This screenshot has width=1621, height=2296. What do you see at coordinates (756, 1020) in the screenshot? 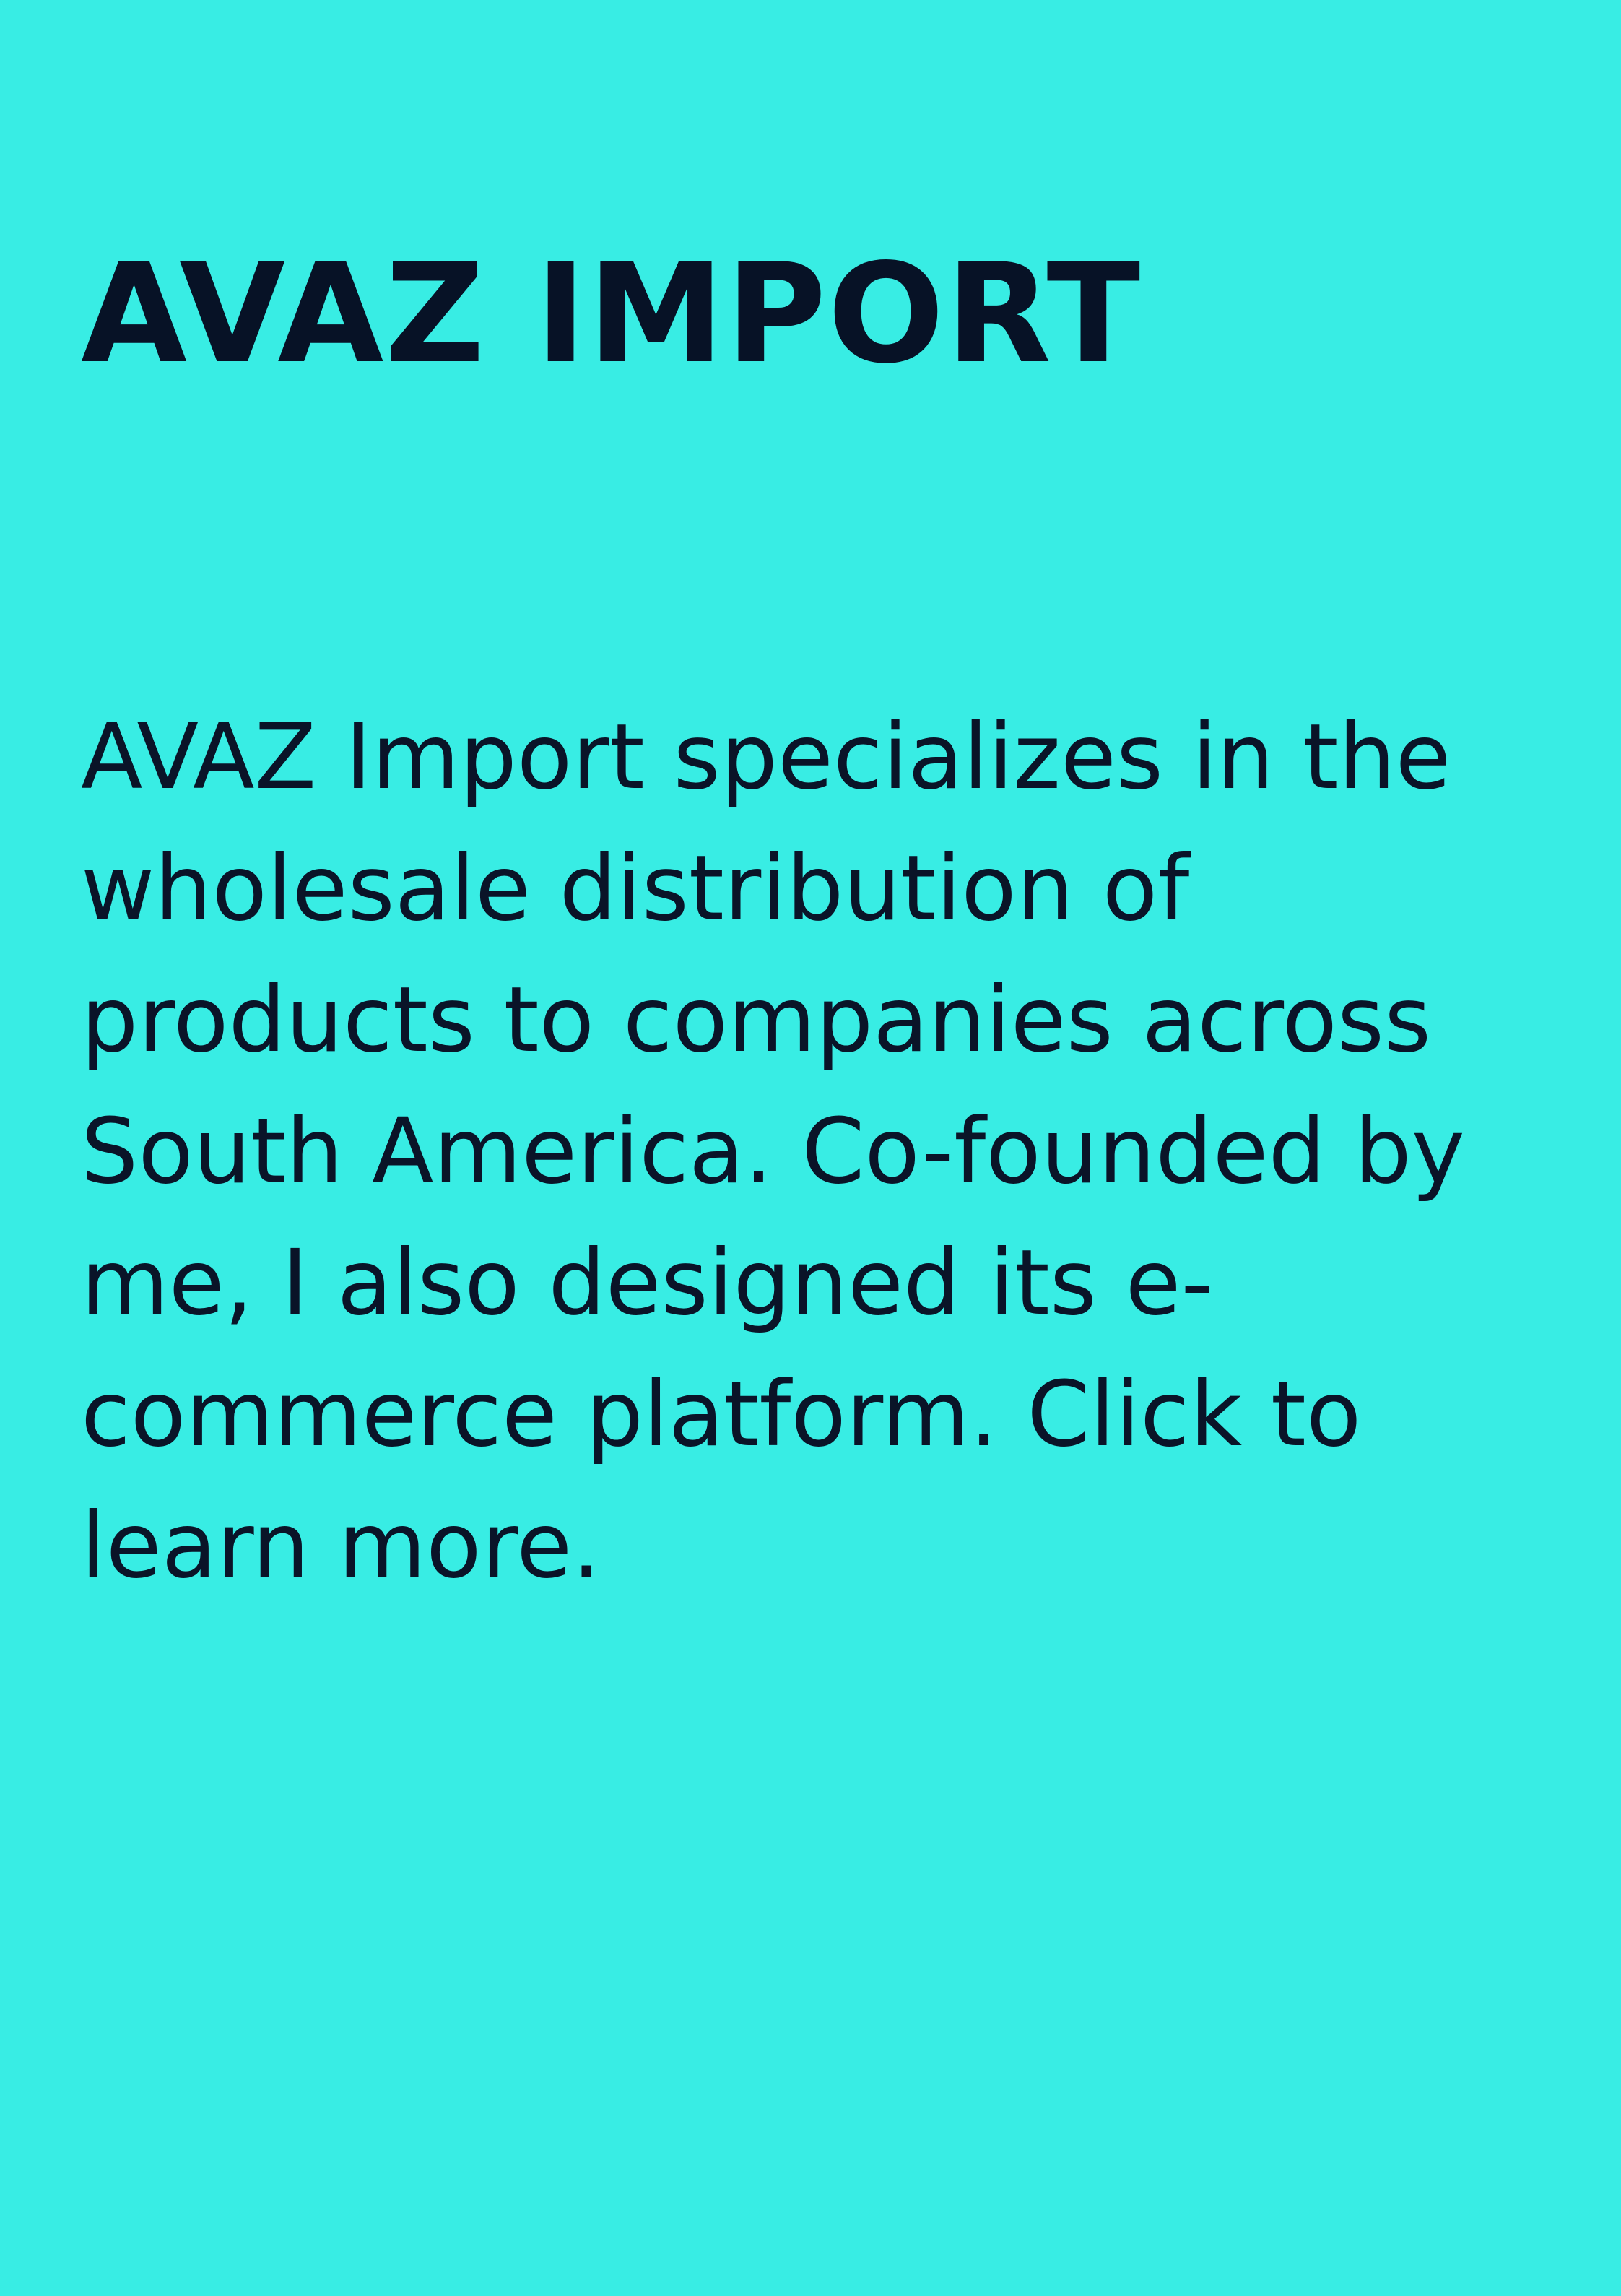
I see `description-line: products to companies across` at bounding box center [756, 1020].